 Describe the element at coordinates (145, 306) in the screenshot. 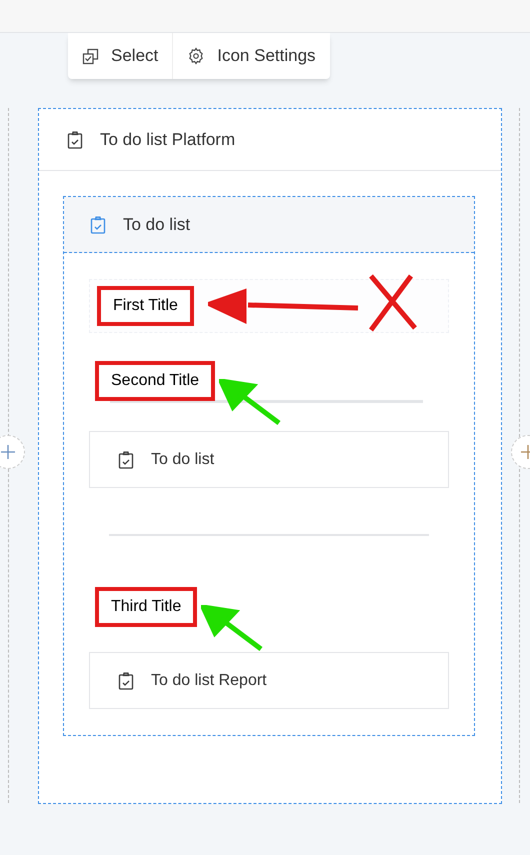

I see `block-title: First Title` at that location.